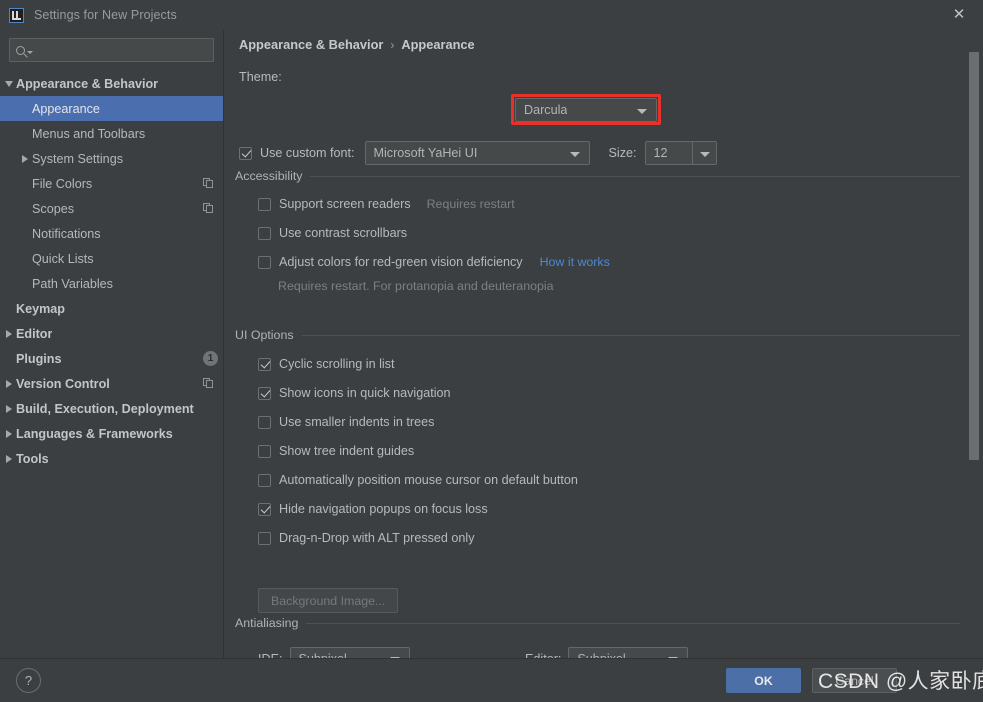  What do you see at coordinates (264, 451) in the screenshot?
I see `tree-indent-guides-checkbox` at bounding box center [264, 451].